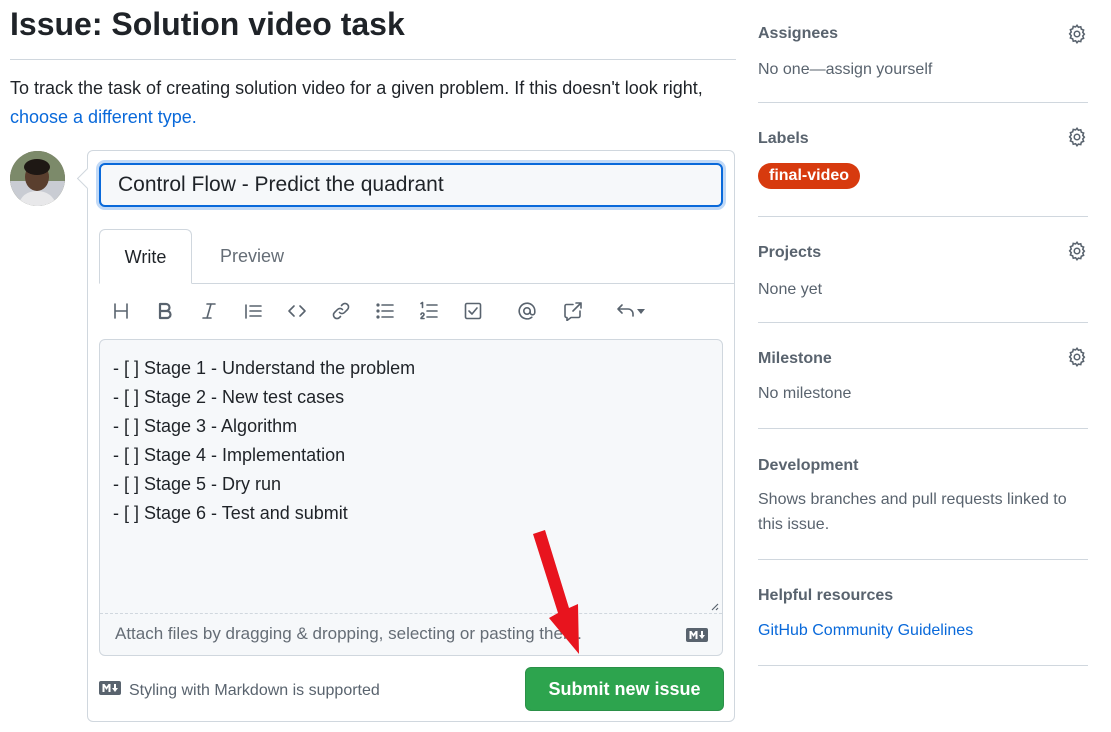 This screenshot has height=732, width=1111. Describe the element at coordinates (1077, 357) in the screenshot. I see `milestone-gear-icon` at that location.